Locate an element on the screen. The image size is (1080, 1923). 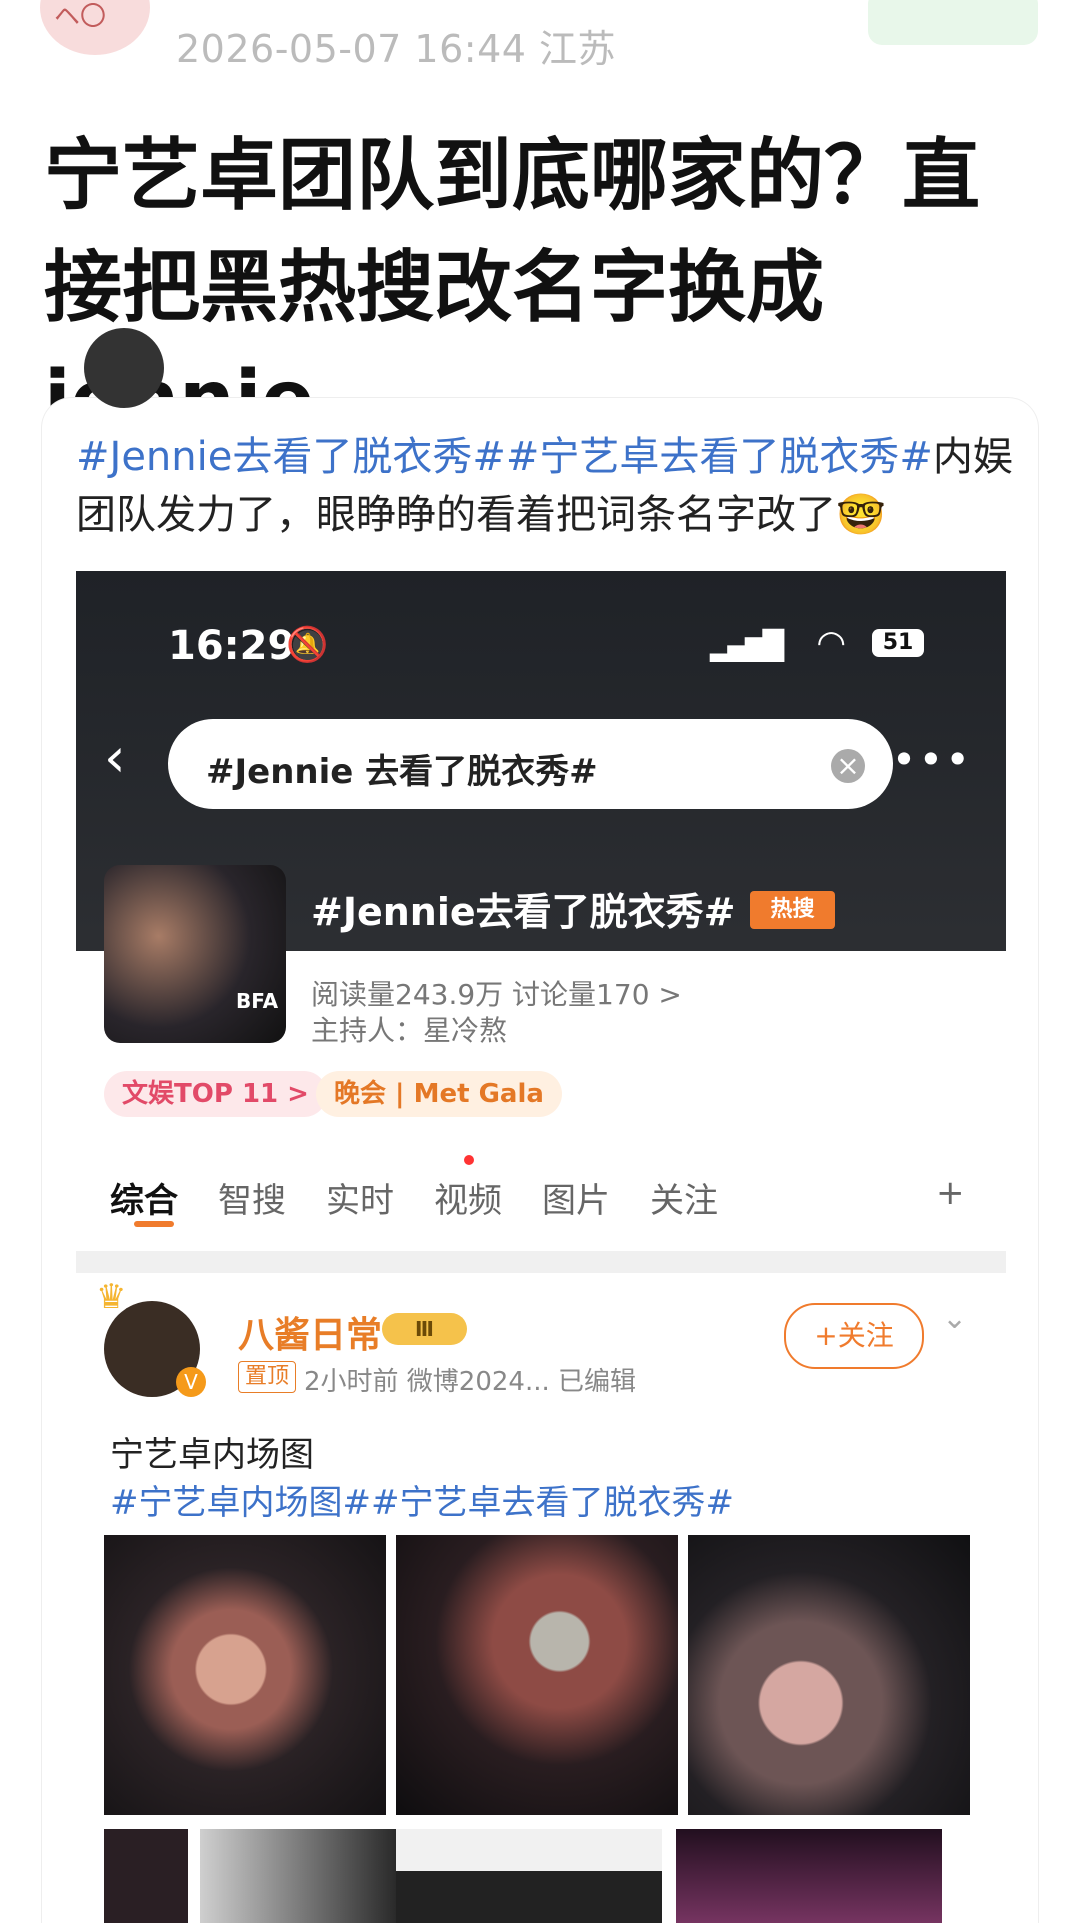
chevron-down-icon: ⌄ is located at coordinates (954, 1318).